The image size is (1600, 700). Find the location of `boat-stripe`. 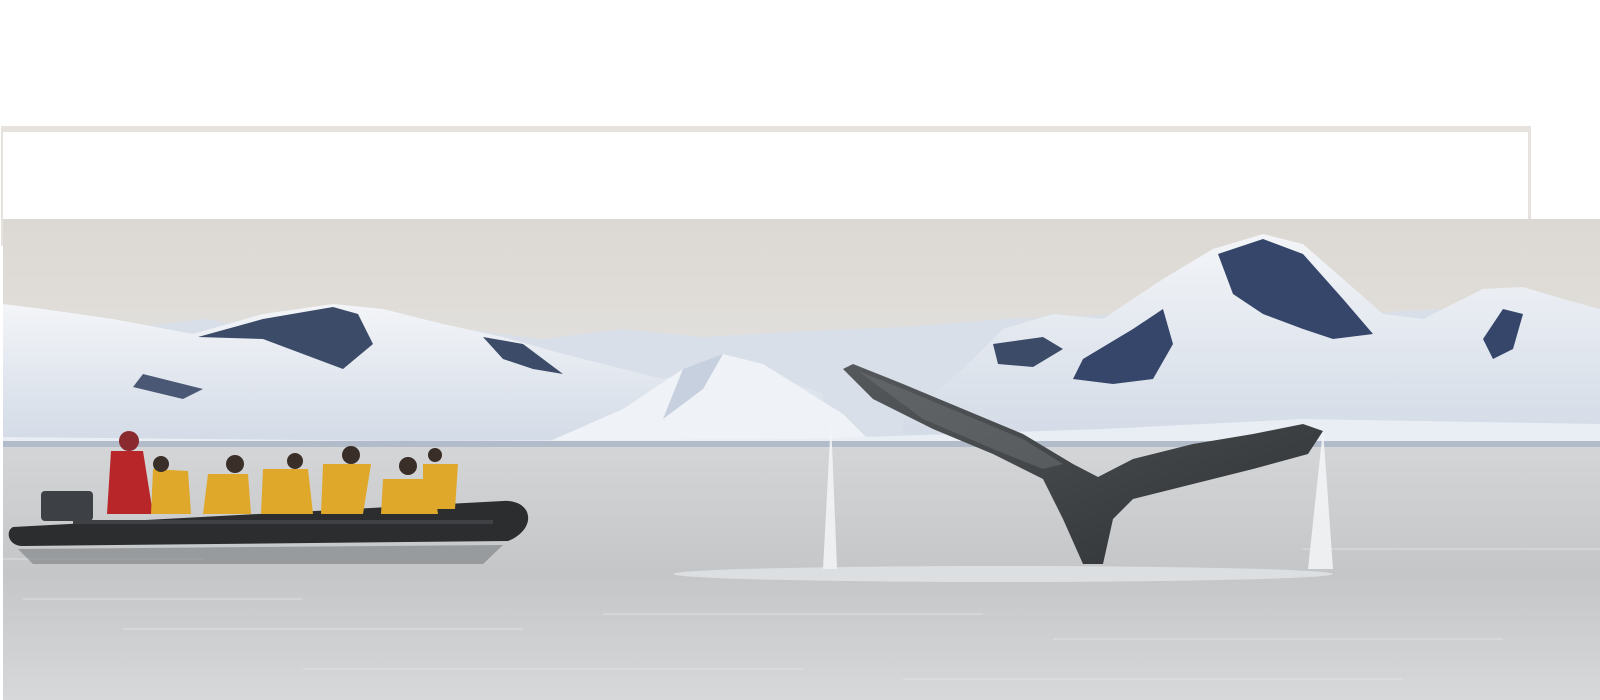

boat-stripe is located at coordinates (283, 522).